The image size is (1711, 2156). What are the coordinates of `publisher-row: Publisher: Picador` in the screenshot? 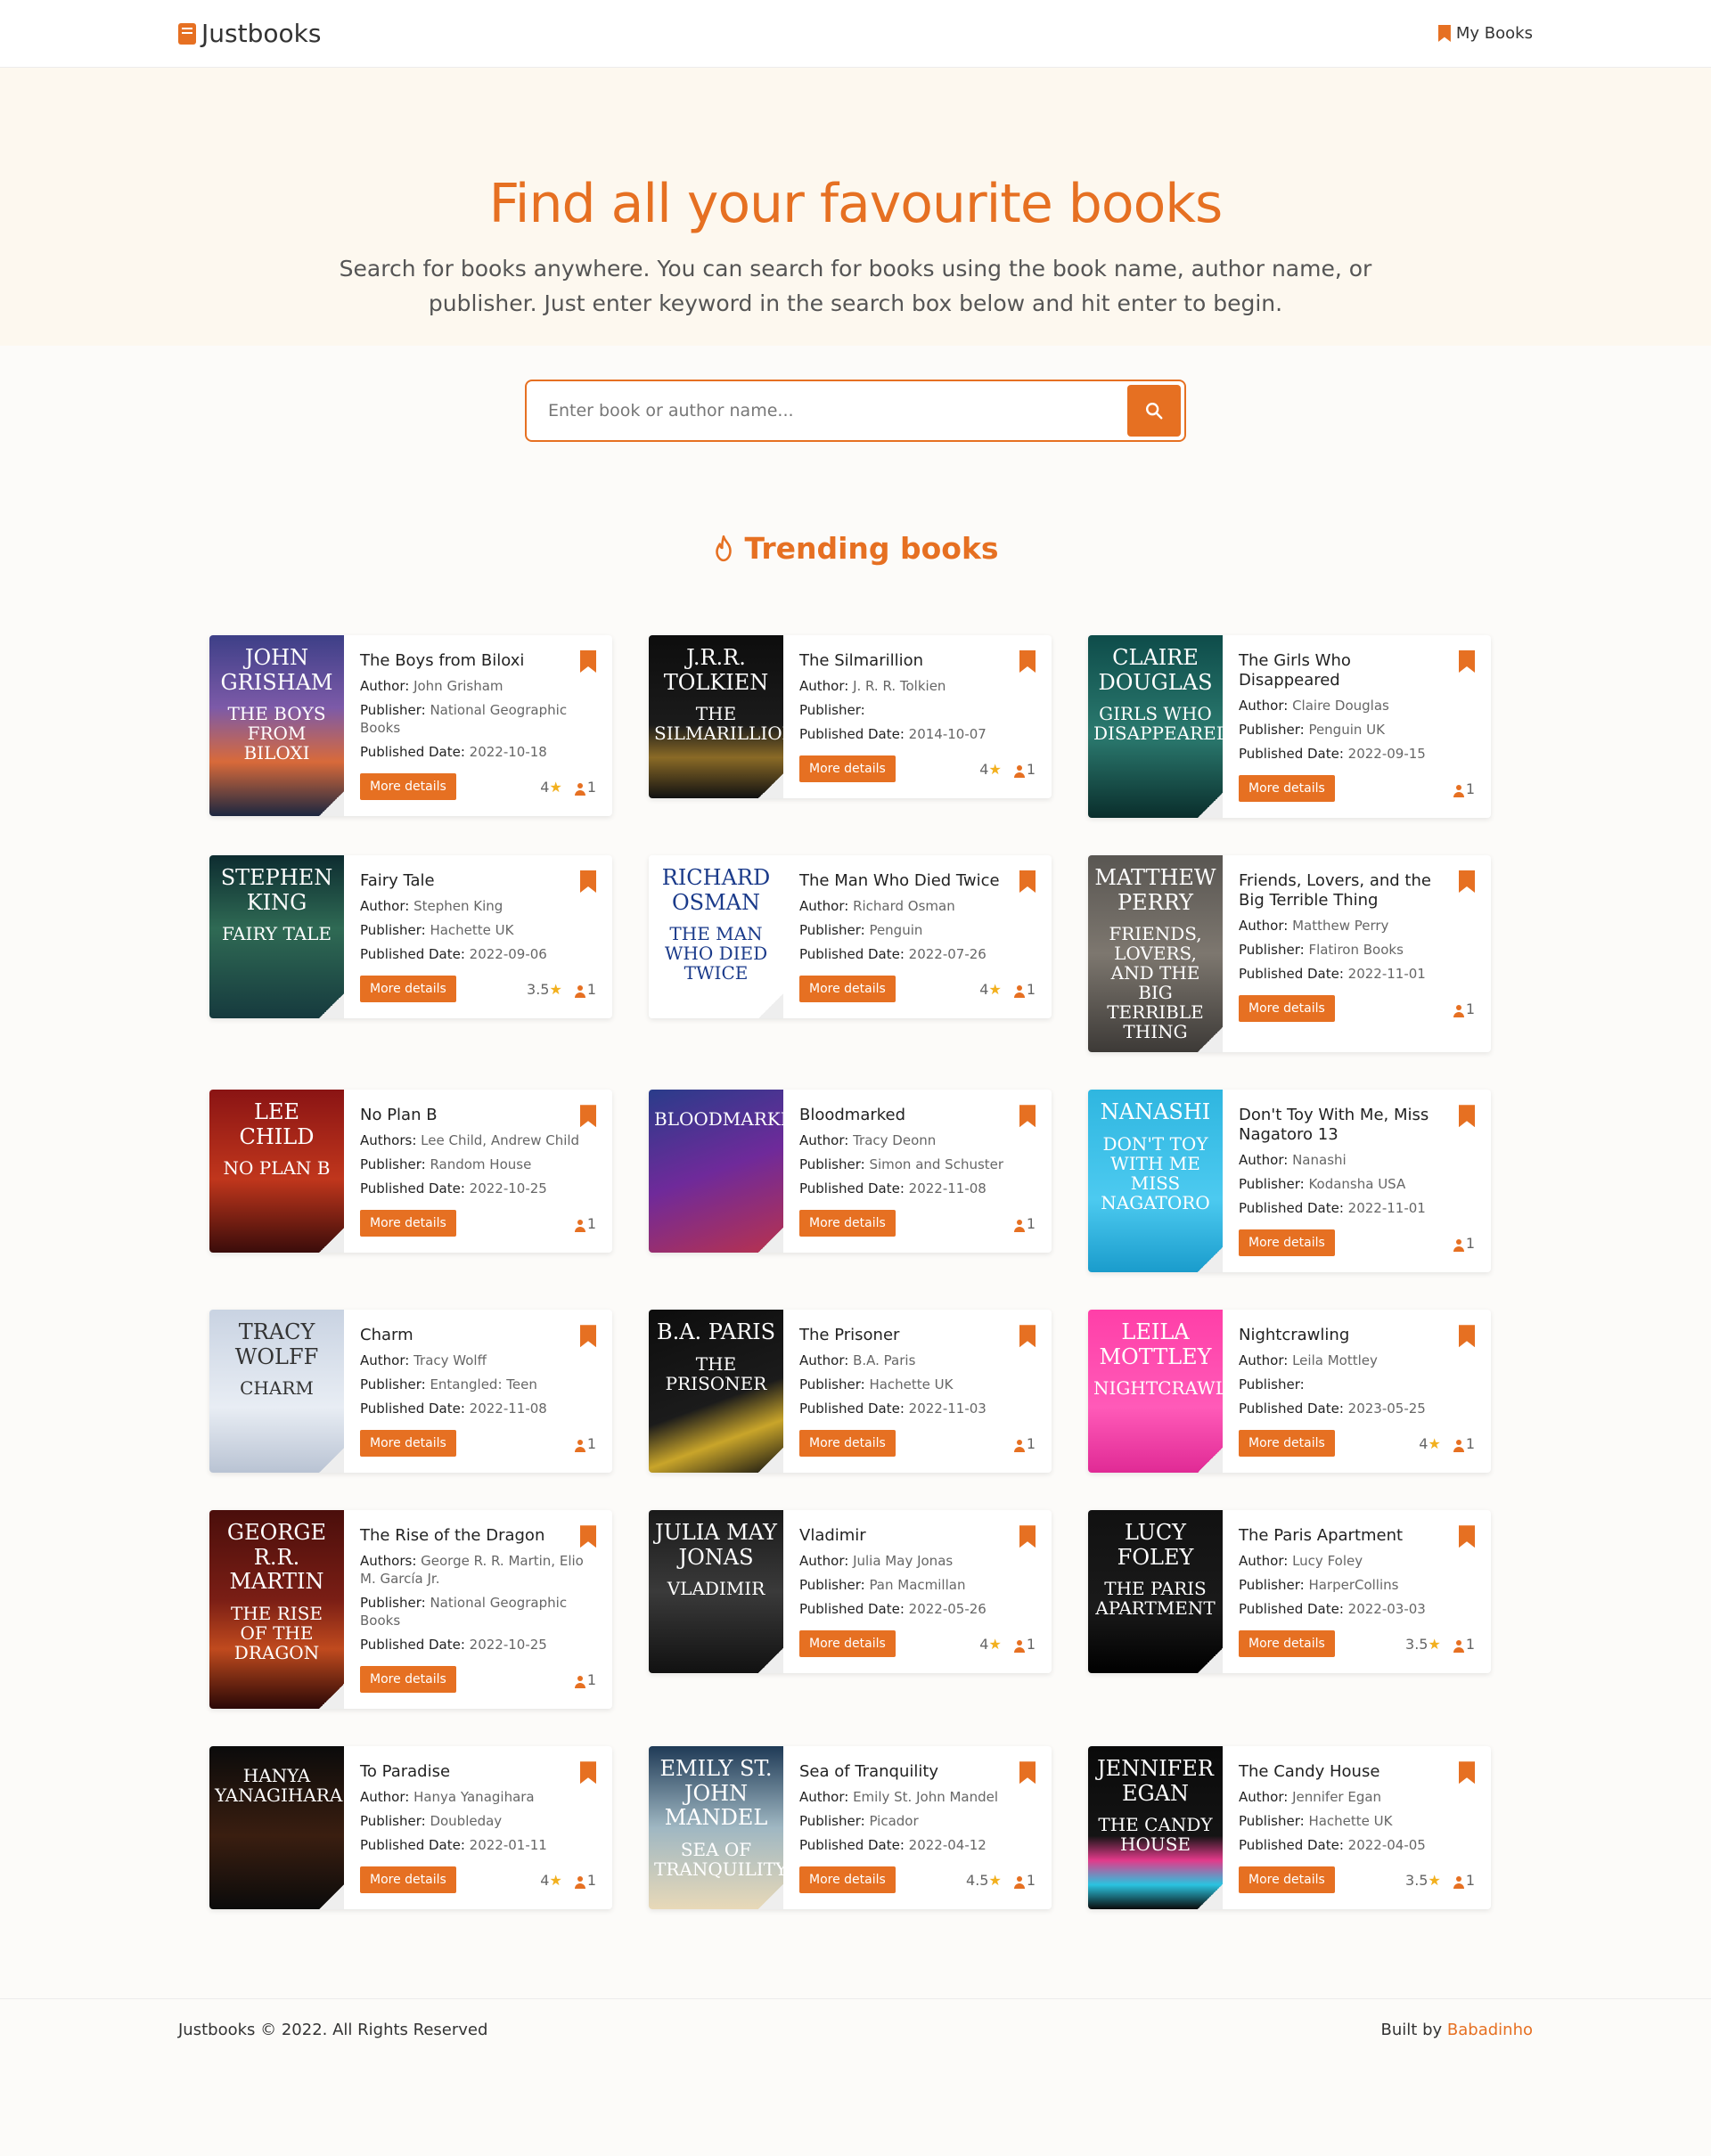 It's located at (917, 1821).